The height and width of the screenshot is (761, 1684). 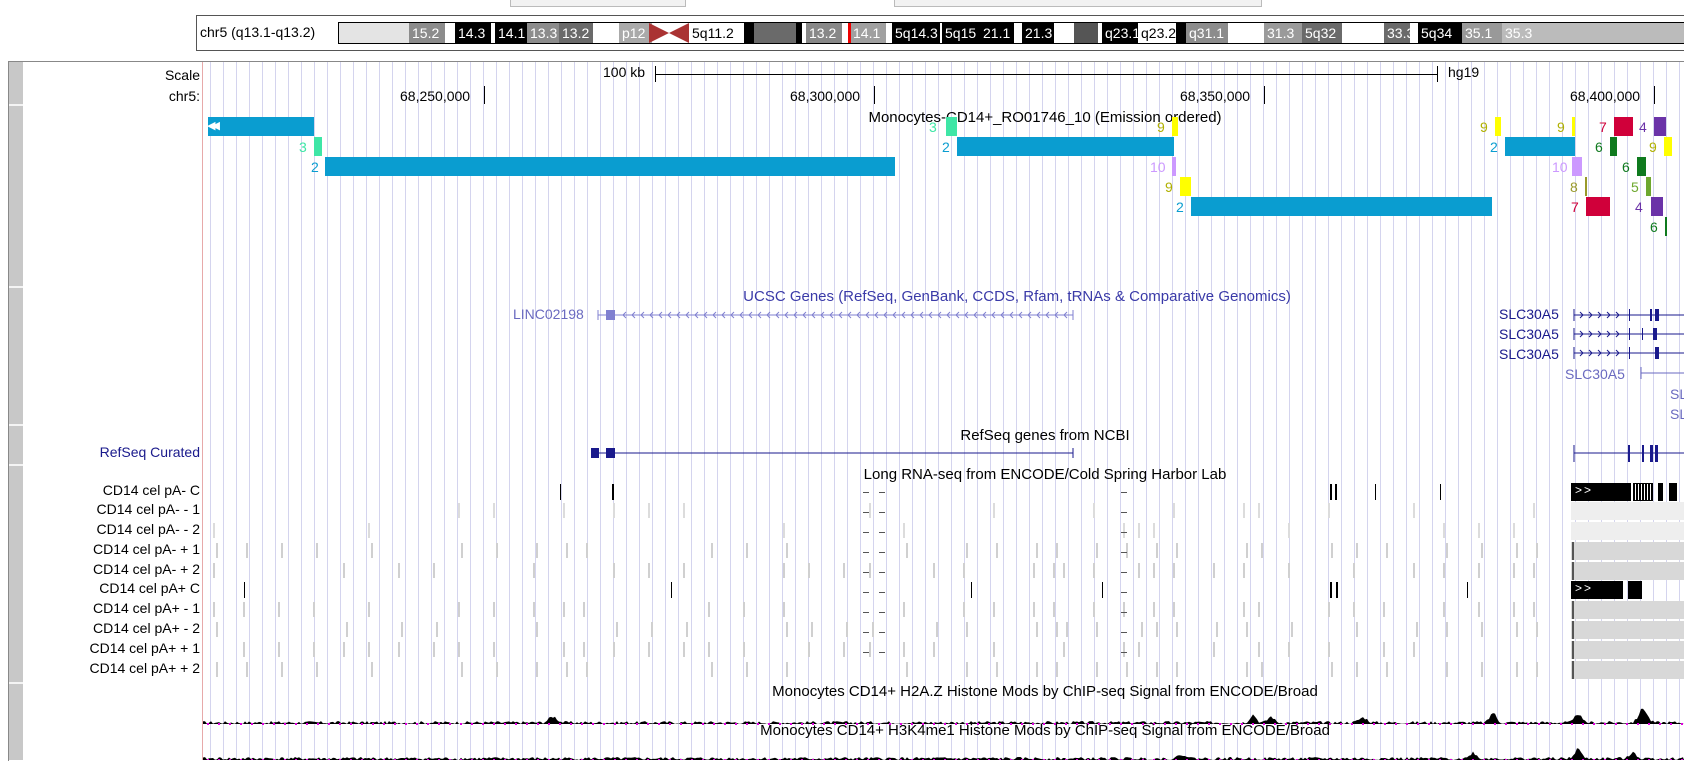 What do you see at coordinates (144, 648) in the screenshot?
I see `rnaseq-subtrack-label: CD14 cel pA+ + 1` at bounding box center [144, 648].